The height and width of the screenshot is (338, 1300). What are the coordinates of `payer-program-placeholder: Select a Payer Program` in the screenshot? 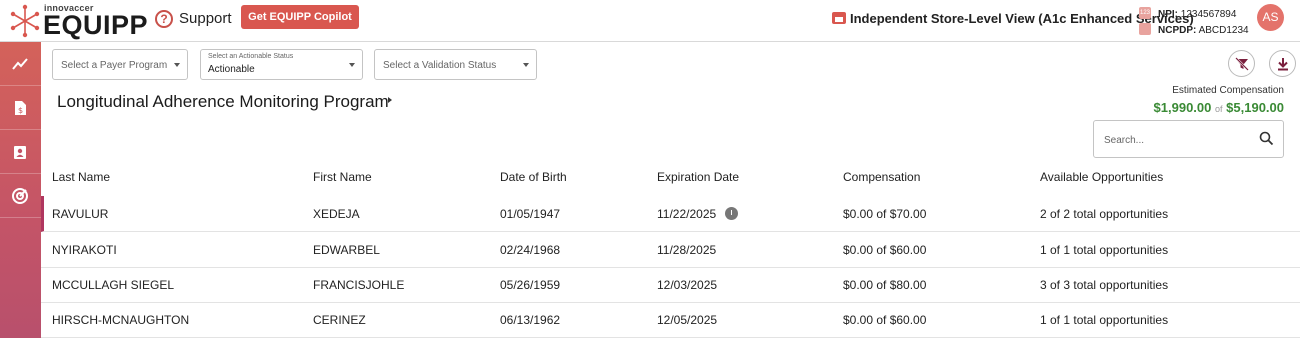 It's located at (114, 65).